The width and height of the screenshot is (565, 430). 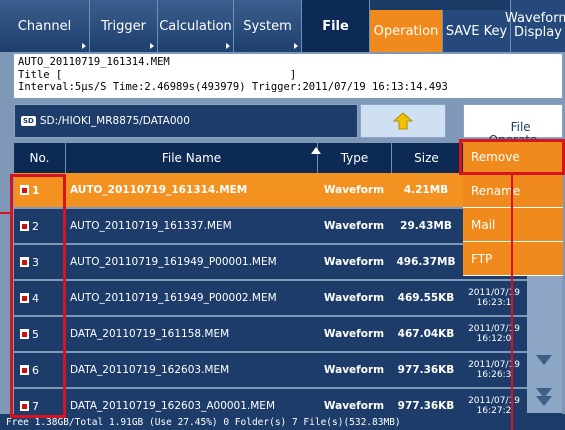 I want to click on menu-ftp: FTP, so click(x=513, y=259).